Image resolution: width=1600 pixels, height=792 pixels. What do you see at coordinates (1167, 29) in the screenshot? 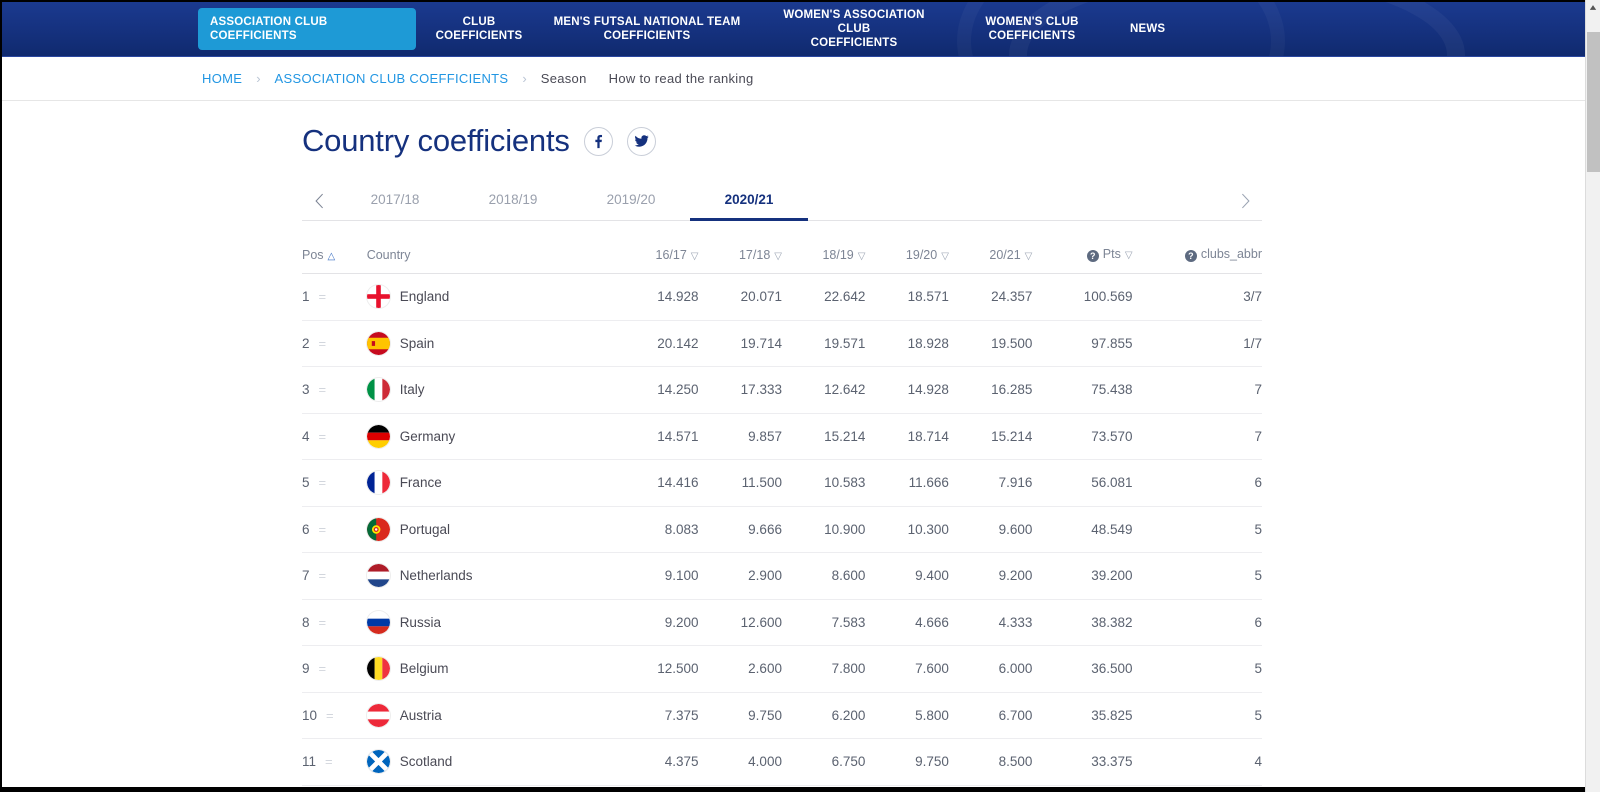
I see `nav-item-news: NEWS` at bounding box center [1167, 29].